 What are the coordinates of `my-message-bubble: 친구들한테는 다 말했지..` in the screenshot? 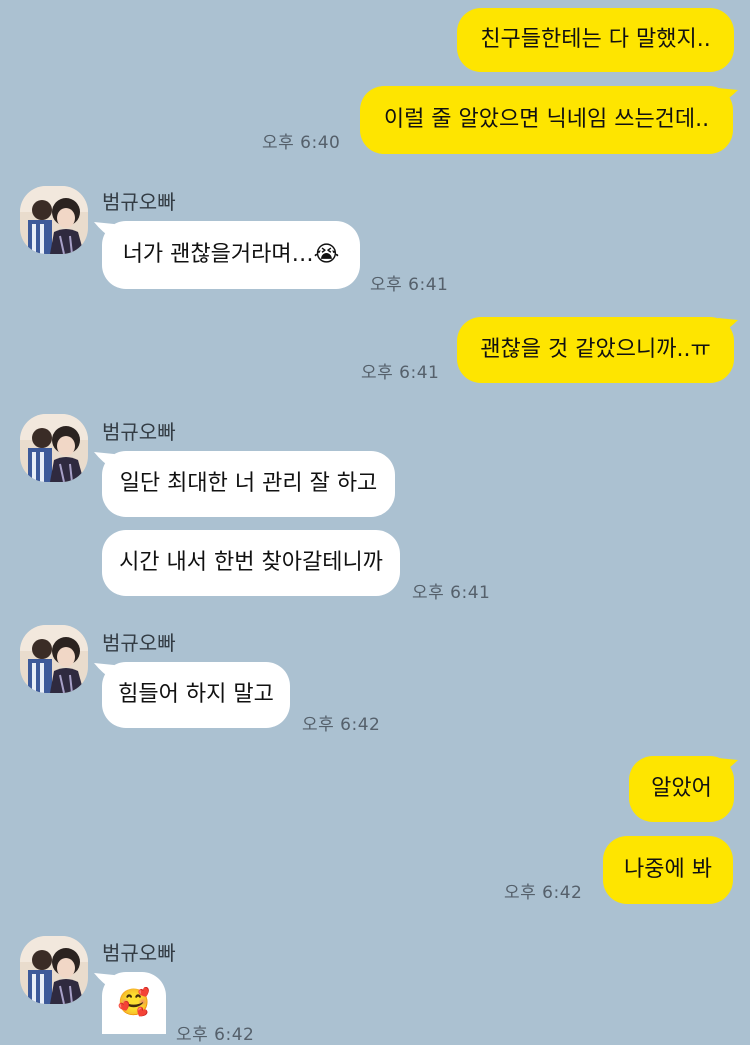 It's located at (595, 40).